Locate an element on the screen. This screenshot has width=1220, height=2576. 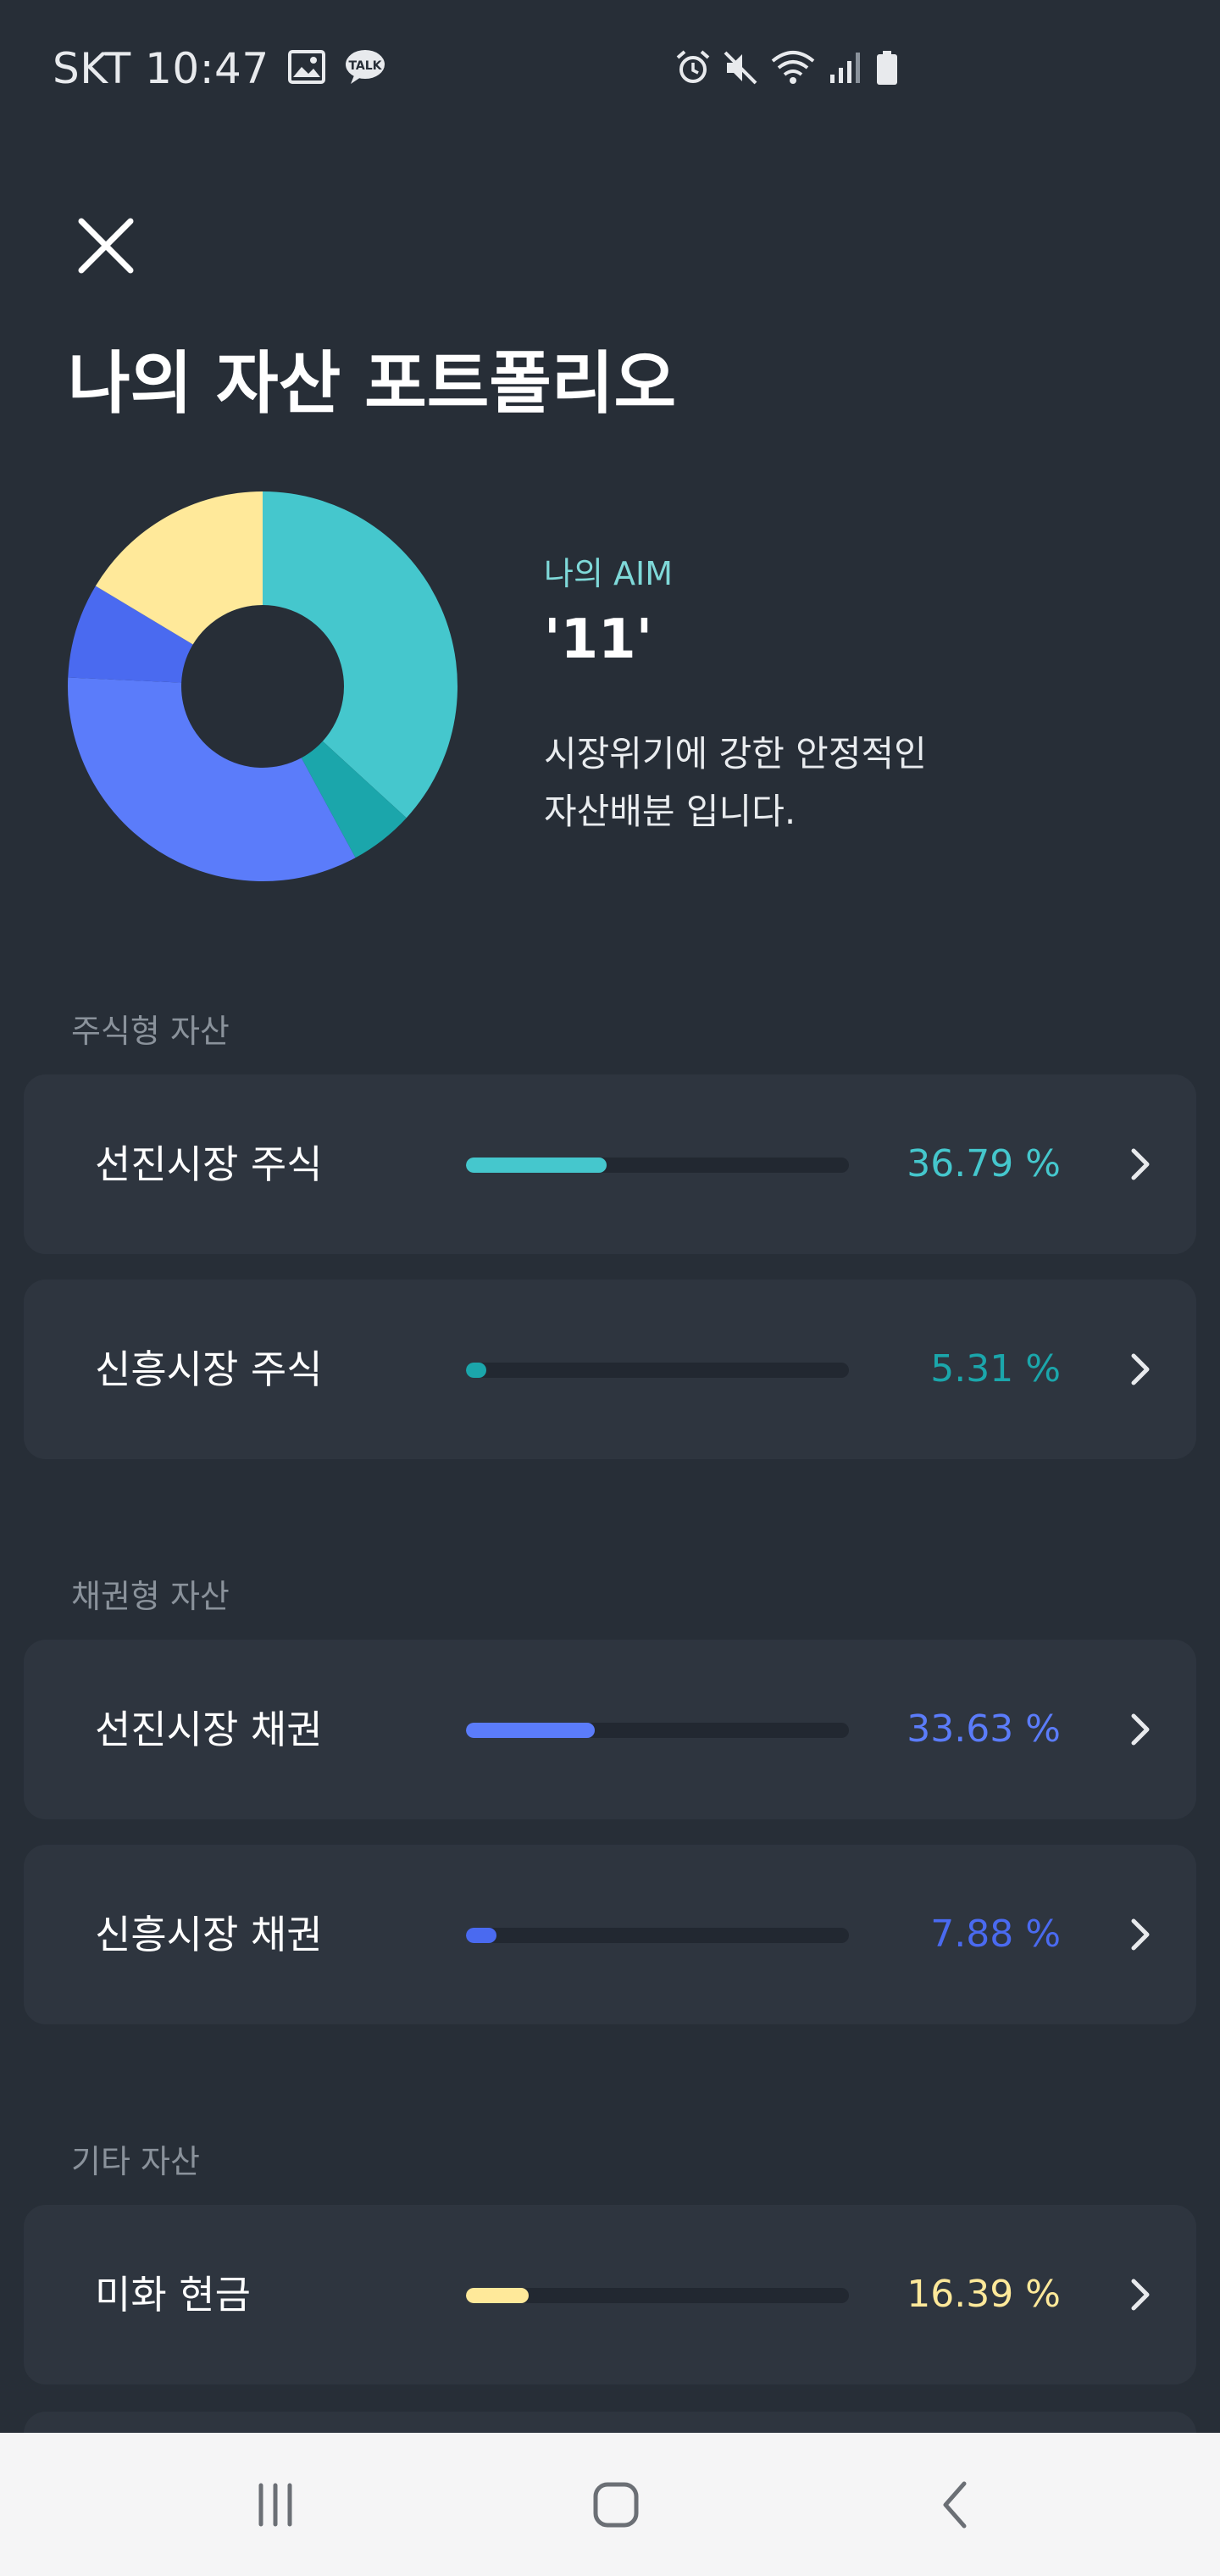
battery-icon is located at coordinates (887, 67).